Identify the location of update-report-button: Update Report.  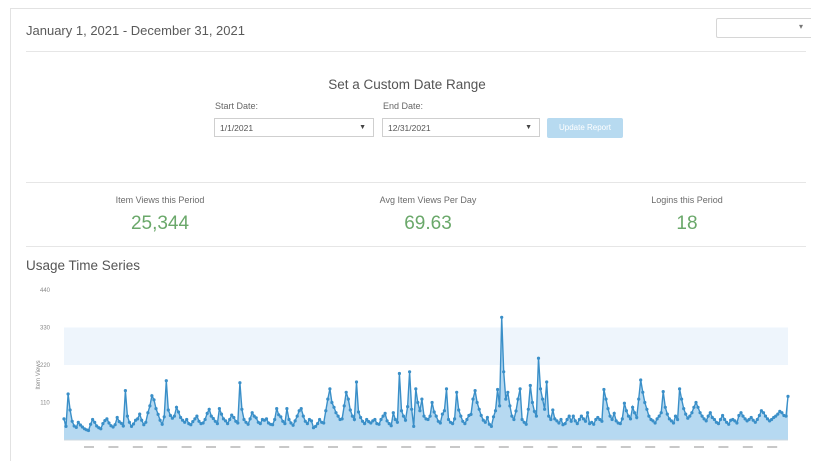
(585, 128).